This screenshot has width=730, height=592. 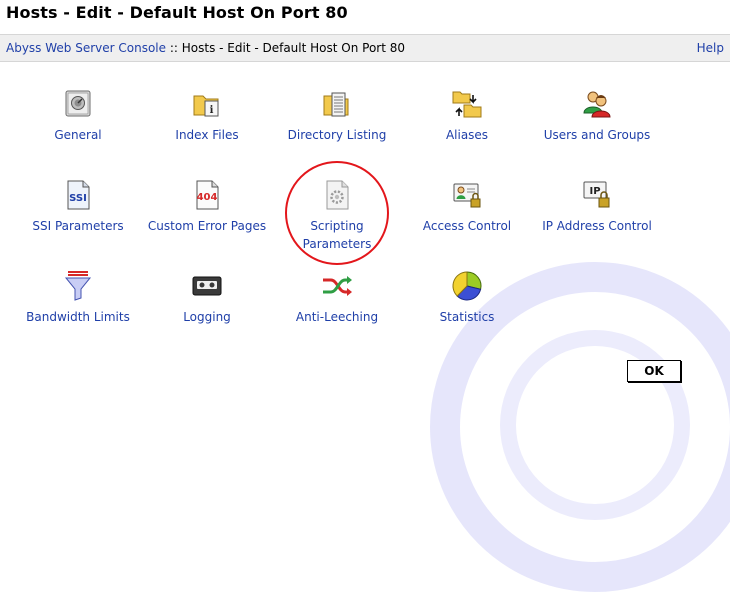 What do you see at coordinates (78, 317) in the screenshot?
I see `tile-label: Bandwidth Limits` at bounding box center [78, 317].